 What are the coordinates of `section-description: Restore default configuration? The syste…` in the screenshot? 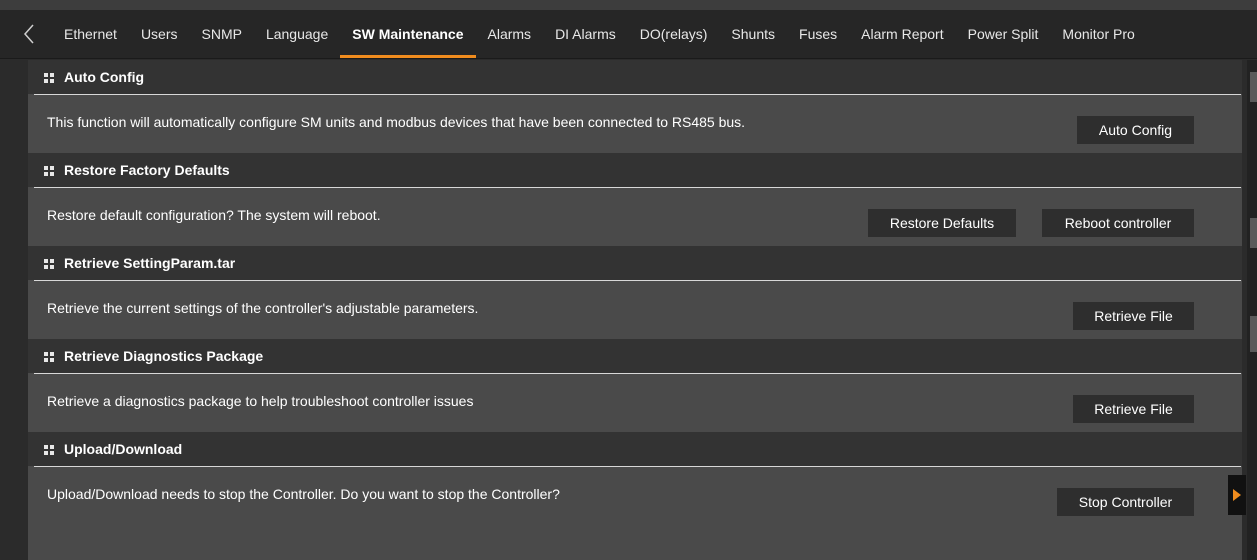 It's located at (214, 215).